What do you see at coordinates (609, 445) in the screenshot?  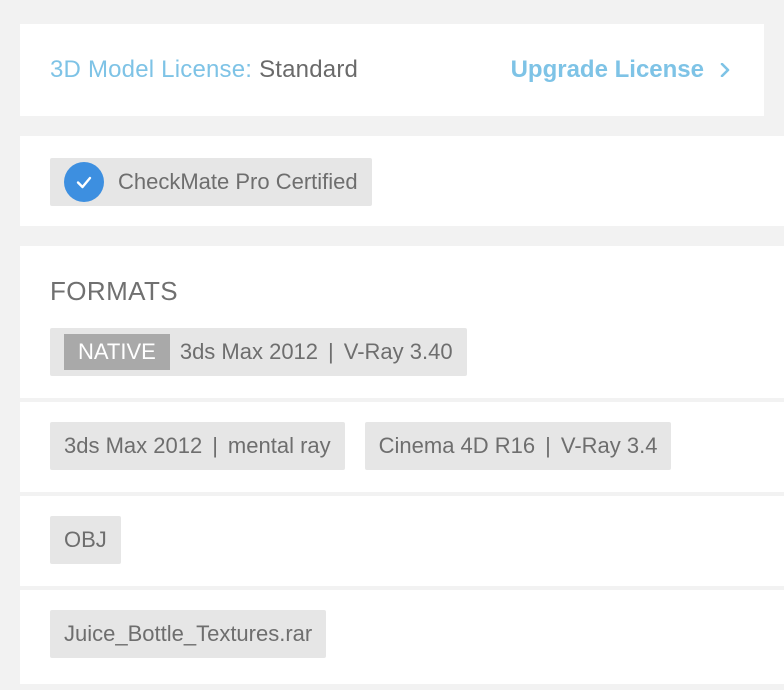 I see `format-renderer: V-Ray 3.4` at bounding box center [609, 445].